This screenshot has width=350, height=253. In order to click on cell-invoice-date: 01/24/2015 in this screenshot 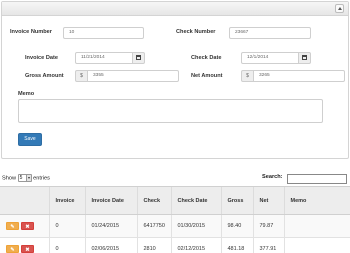, I will do `click(110, 226)`.